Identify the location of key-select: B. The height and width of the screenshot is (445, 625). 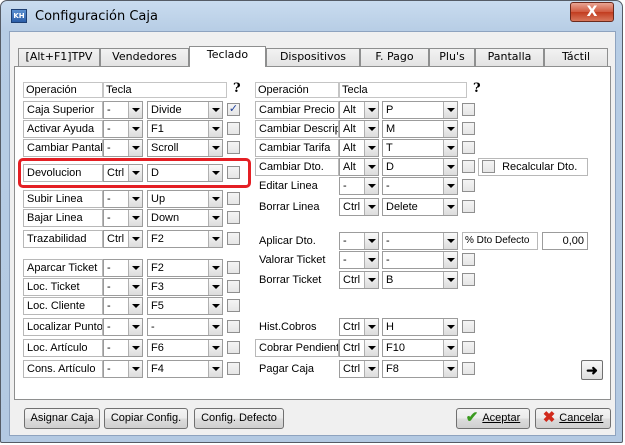
(420, 280).